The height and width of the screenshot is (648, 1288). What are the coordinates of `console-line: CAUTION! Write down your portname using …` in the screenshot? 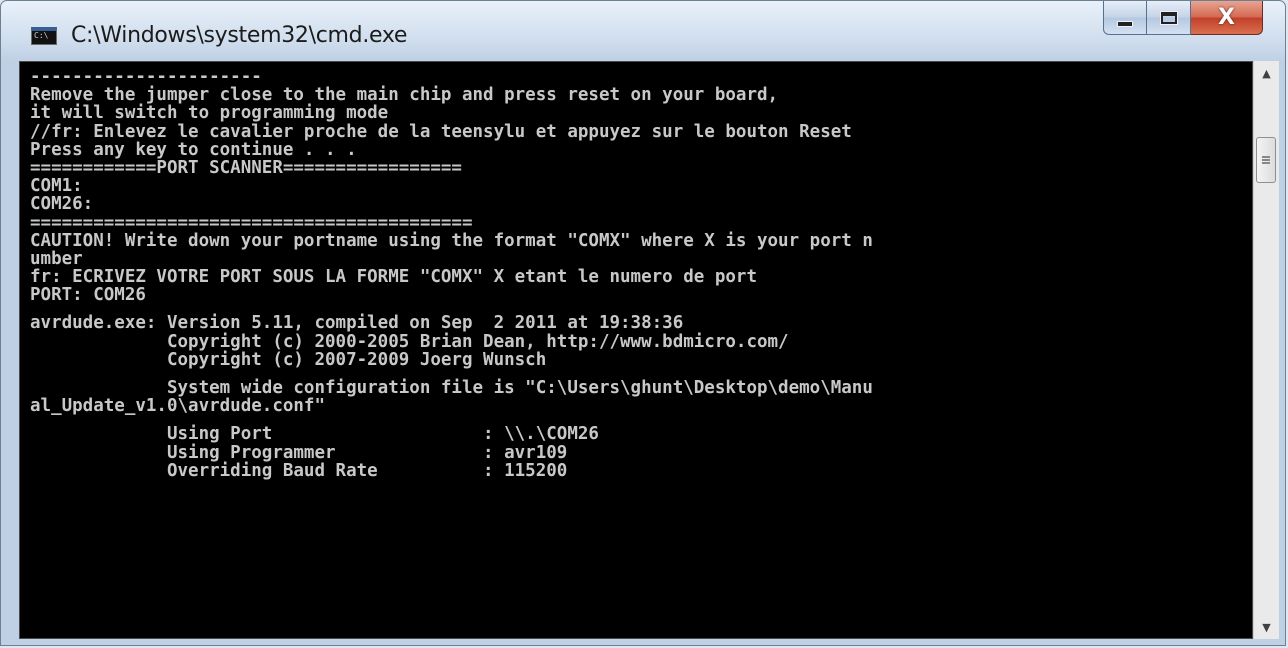 It's located at (451, 240).